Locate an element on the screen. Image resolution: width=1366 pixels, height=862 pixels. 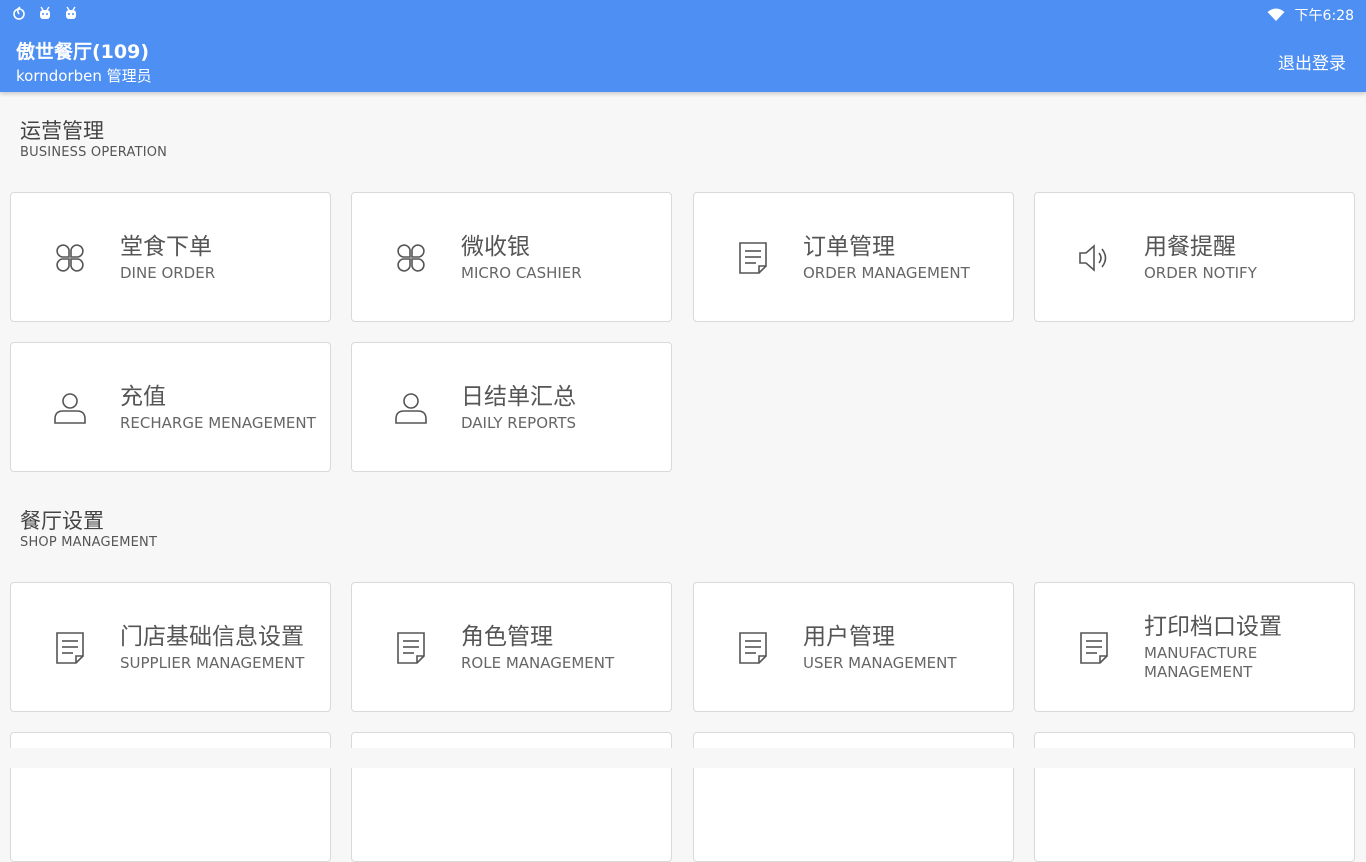
tile-print-stall: 打印档口设置 MANUFACTURE MANAGEMENT is located at coordinates (1194, 647).